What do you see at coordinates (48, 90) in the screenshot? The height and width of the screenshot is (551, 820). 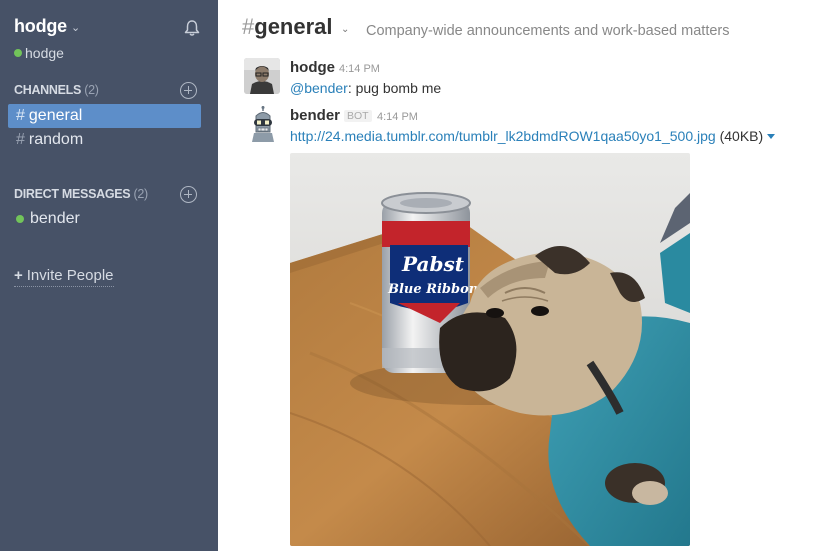 I see `channels-label: CHANNELS` at bounding box center [48, 90].